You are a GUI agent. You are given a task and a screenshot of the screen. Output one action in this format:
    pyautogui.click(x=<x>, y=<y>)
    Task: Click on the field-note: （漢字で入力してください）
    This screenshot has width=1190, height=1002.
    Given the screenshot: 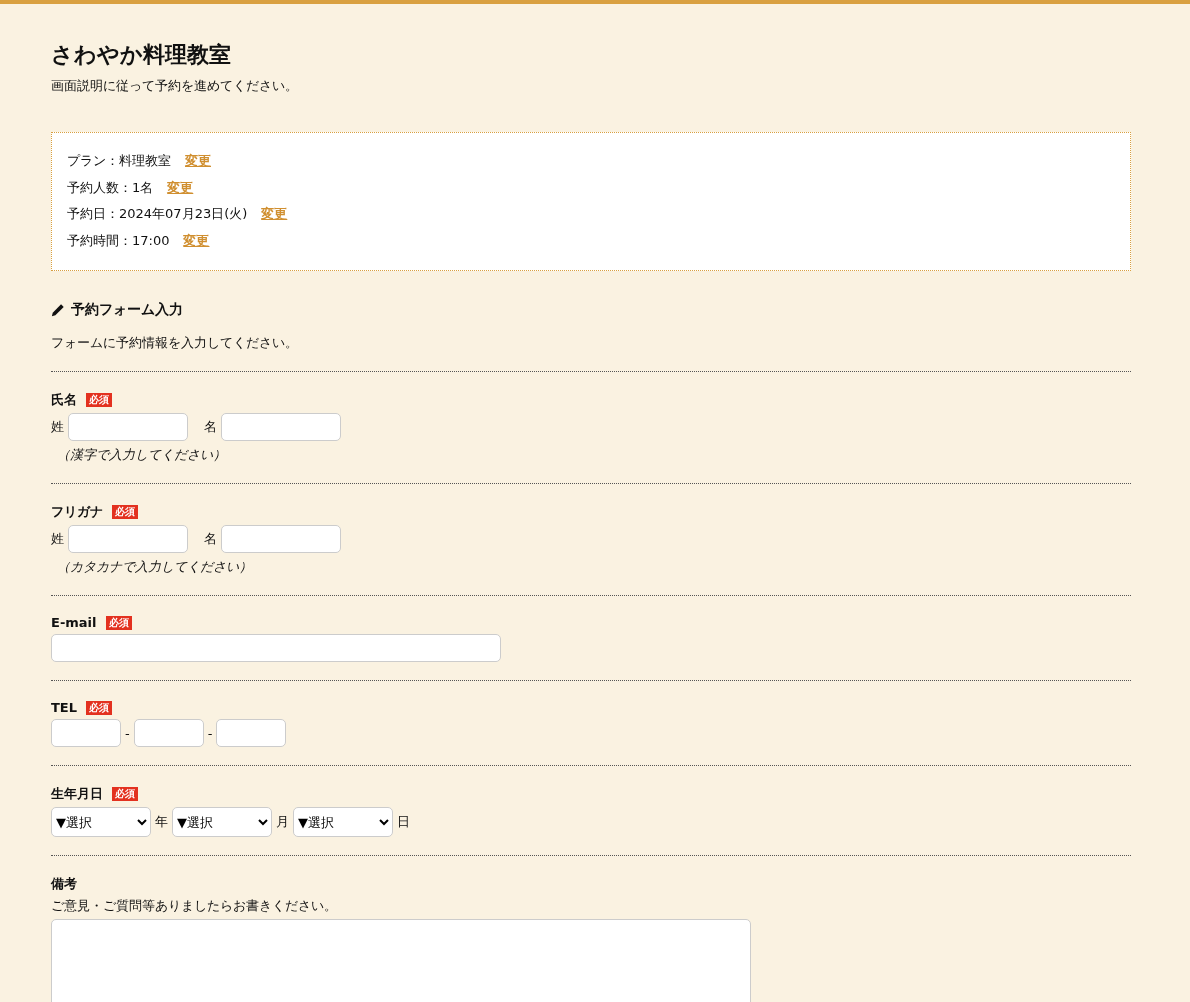 What is the action you would take?
    pyautogui.click(x=141, y=455)
    